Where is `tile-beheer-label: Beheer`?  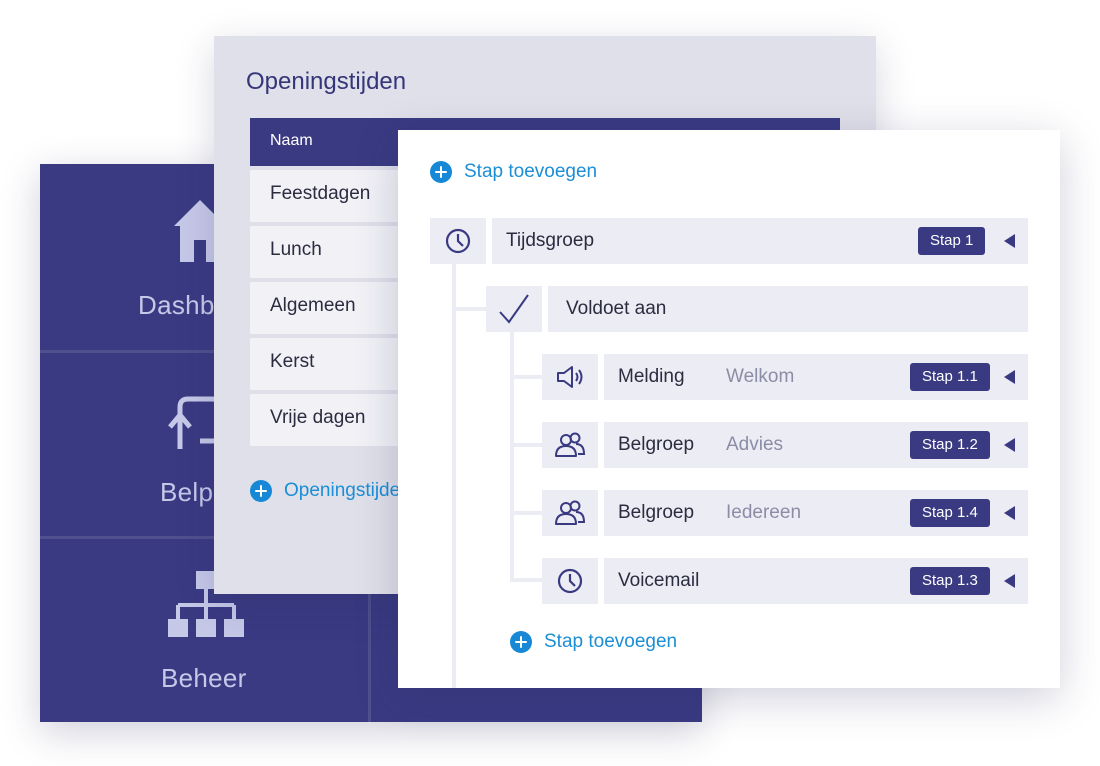 tile-beheer-label: Beheer is located at coordinates (204, 678).